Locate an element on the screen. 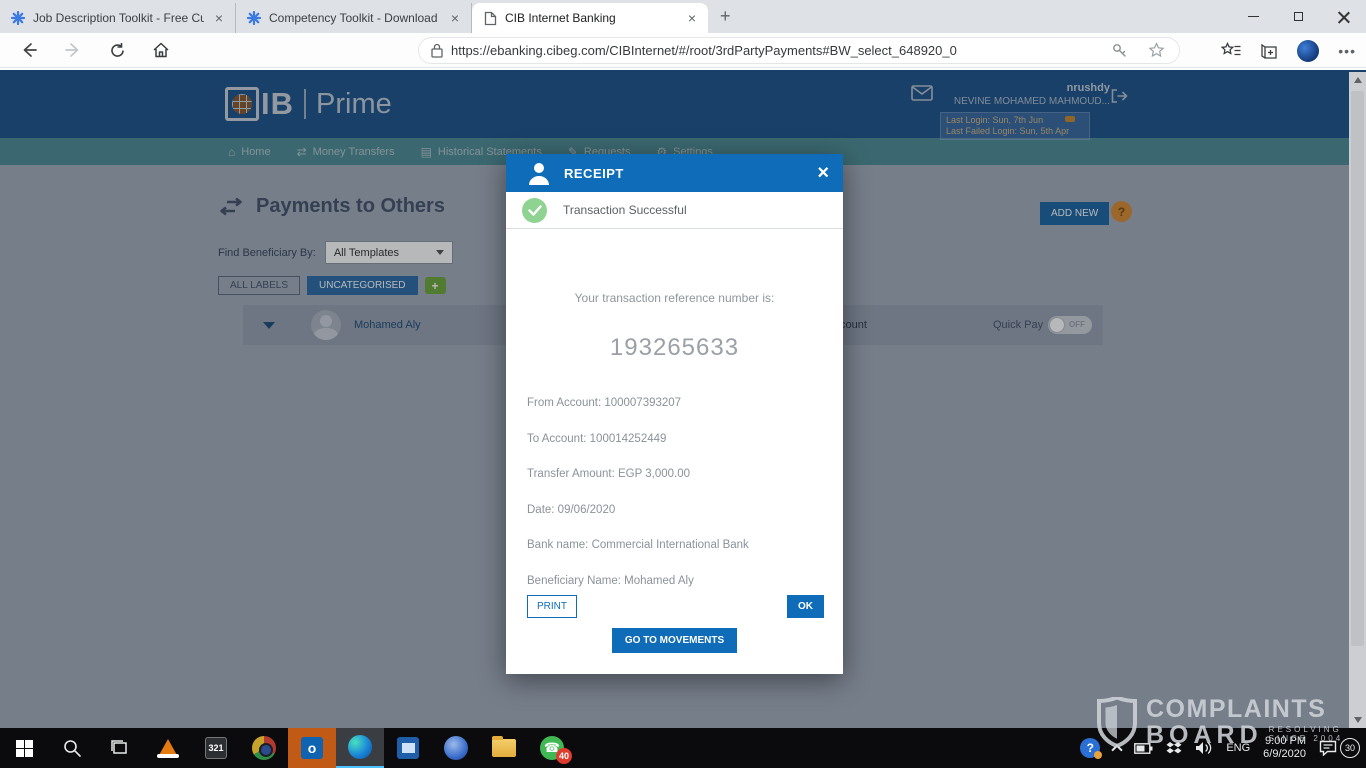  clock: 9:00 PM 6/9/2020 is located at coordinates (1284, 748).